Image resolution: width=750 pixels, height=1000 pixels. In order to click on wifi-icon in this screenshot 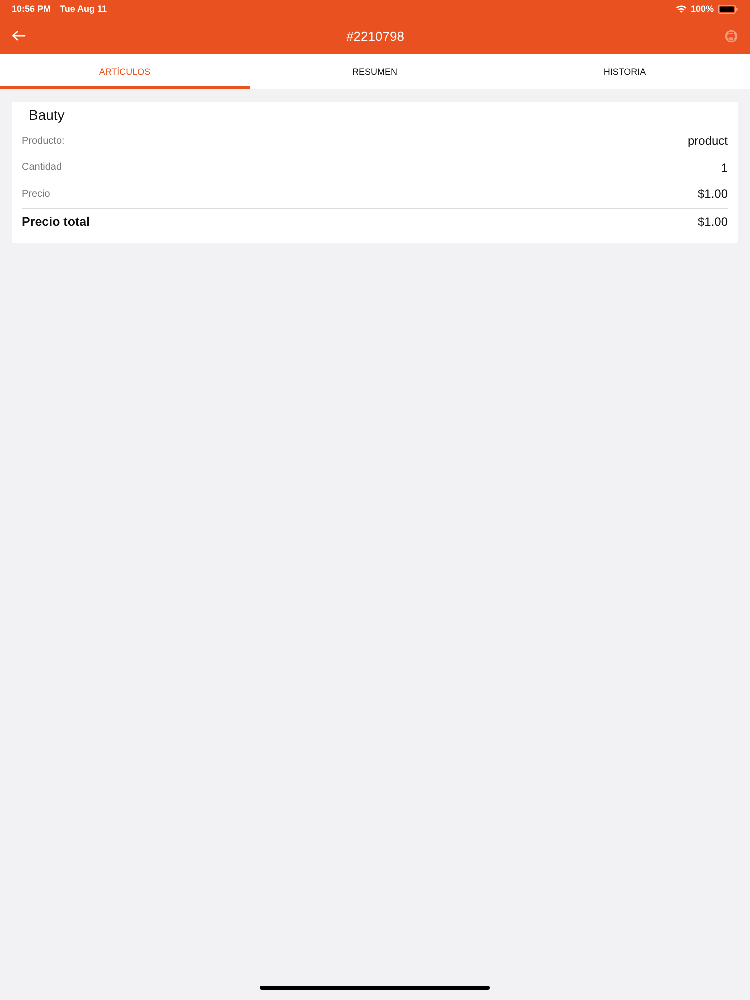, I will do `click(681, 9)`.